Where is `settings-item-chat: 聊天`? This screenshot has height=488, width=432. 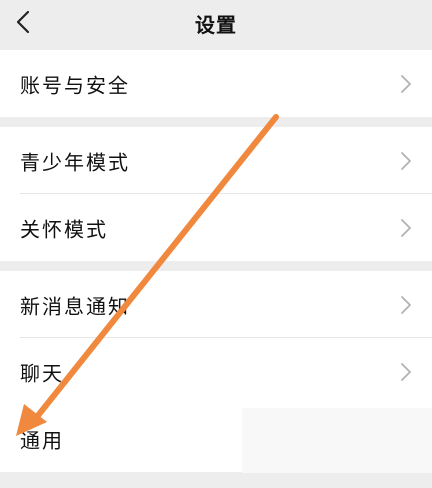 settings-item-chat: 聊天 is located at coordinates (216, 371).